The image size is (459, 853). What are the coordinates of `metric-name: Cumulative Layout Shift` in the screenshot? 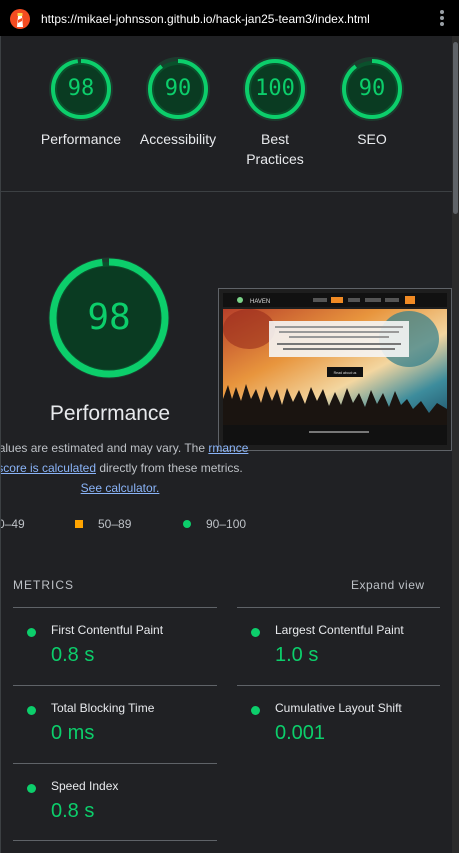 It's located at (338, 708).